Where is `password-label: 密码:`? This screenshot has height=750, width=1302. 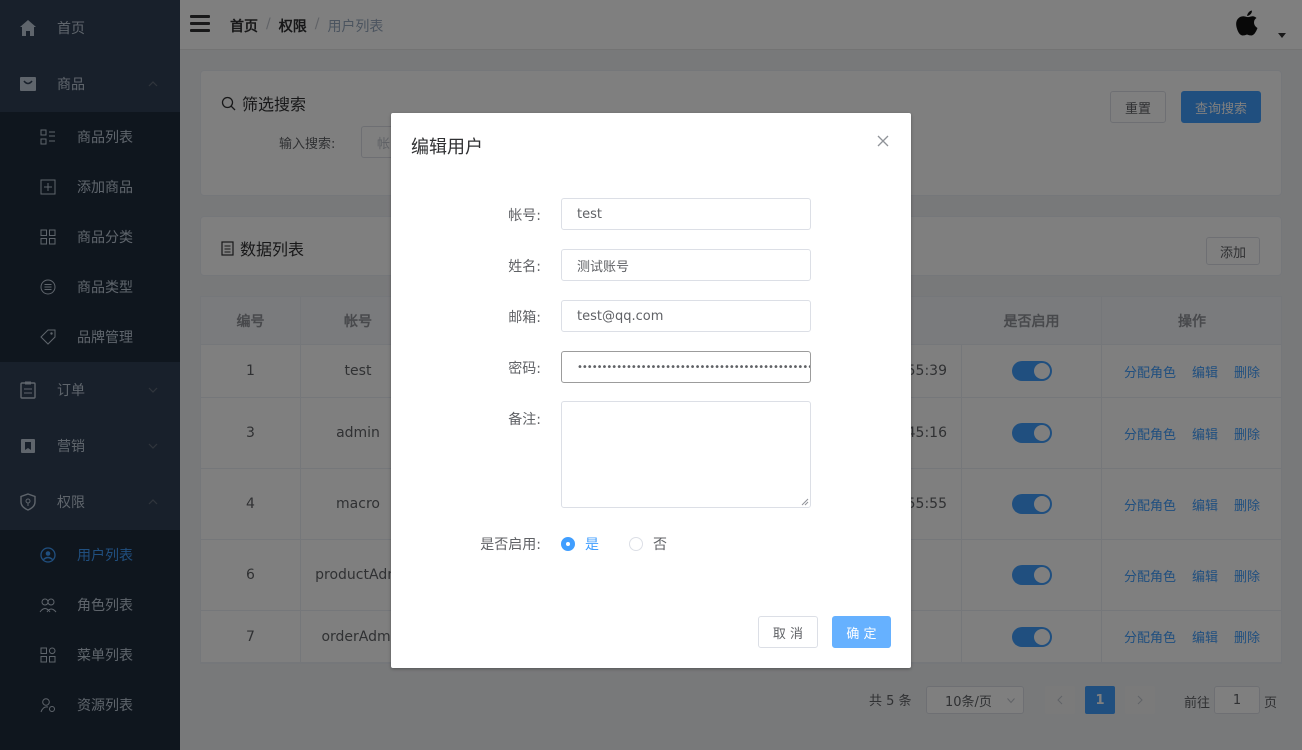 password-label: 密码: is located at coordinates (524, 369).